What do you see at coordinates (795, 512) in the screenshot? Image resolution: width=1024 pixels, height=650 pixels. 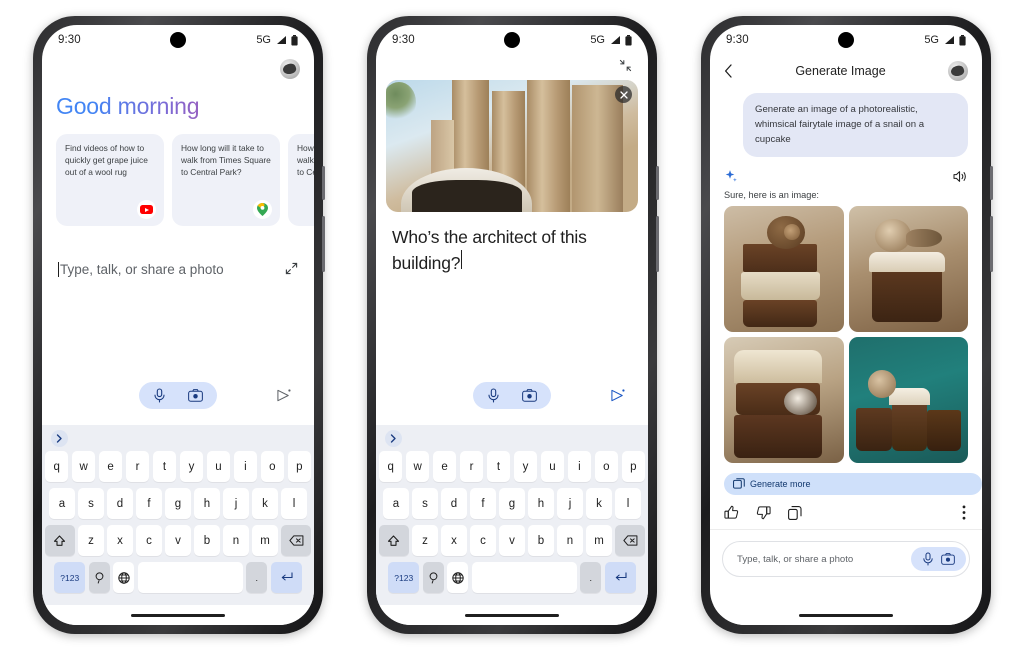 I see `copy-icon` at bounding box center [795, 512].